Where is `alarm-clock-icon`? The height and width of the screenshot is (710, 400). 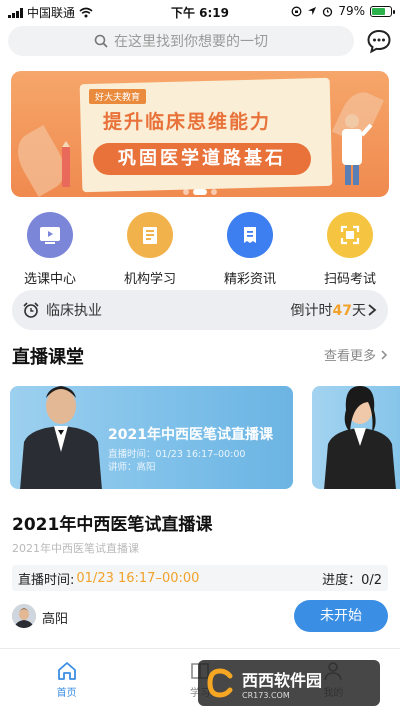 alarm-clock-icon is located at coordinates (31, 310).